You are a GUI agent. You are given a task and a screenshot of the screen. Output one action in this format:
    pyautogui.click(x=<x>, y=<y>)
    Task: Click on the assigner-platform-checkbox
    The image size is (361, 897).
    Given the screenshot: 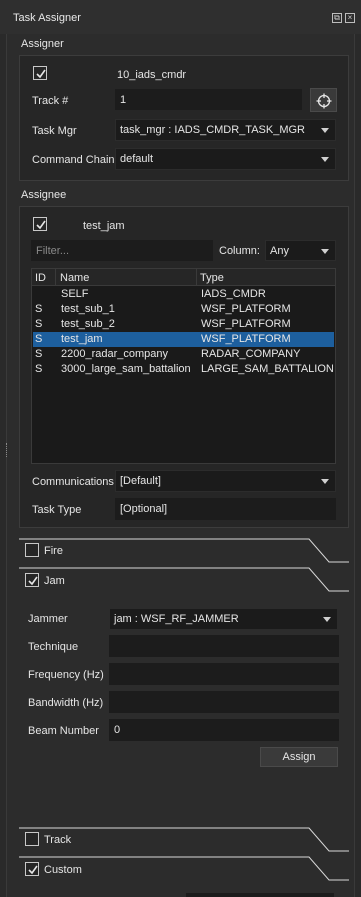 What is the action you would take?
    pyautogui.click(x=40, y=73)
    